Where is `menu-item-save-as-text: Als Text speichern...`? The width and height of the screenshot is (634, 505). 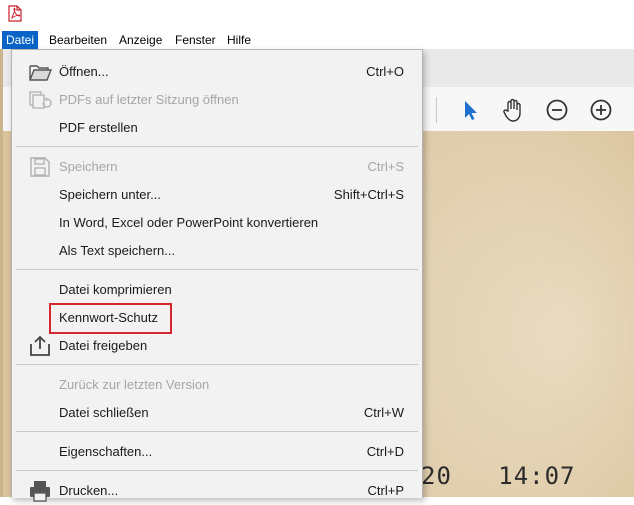 menu-item-save-as-text: Als Text speichern... is located at coordinates (217, 251).